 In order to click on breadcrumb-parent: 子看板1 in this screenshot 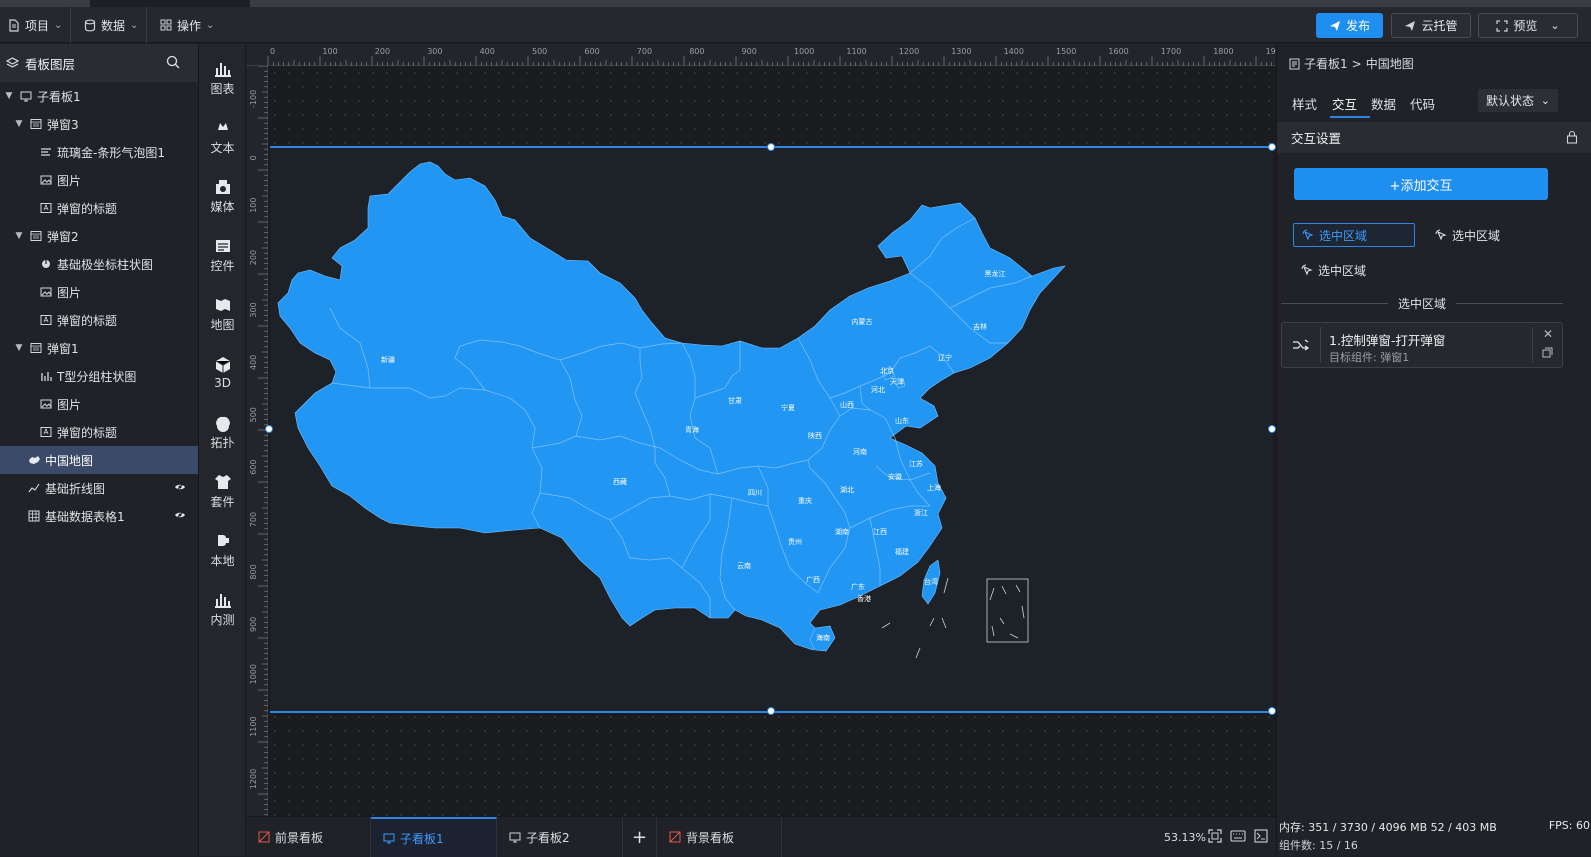, I will do `click(1326, 63)`.